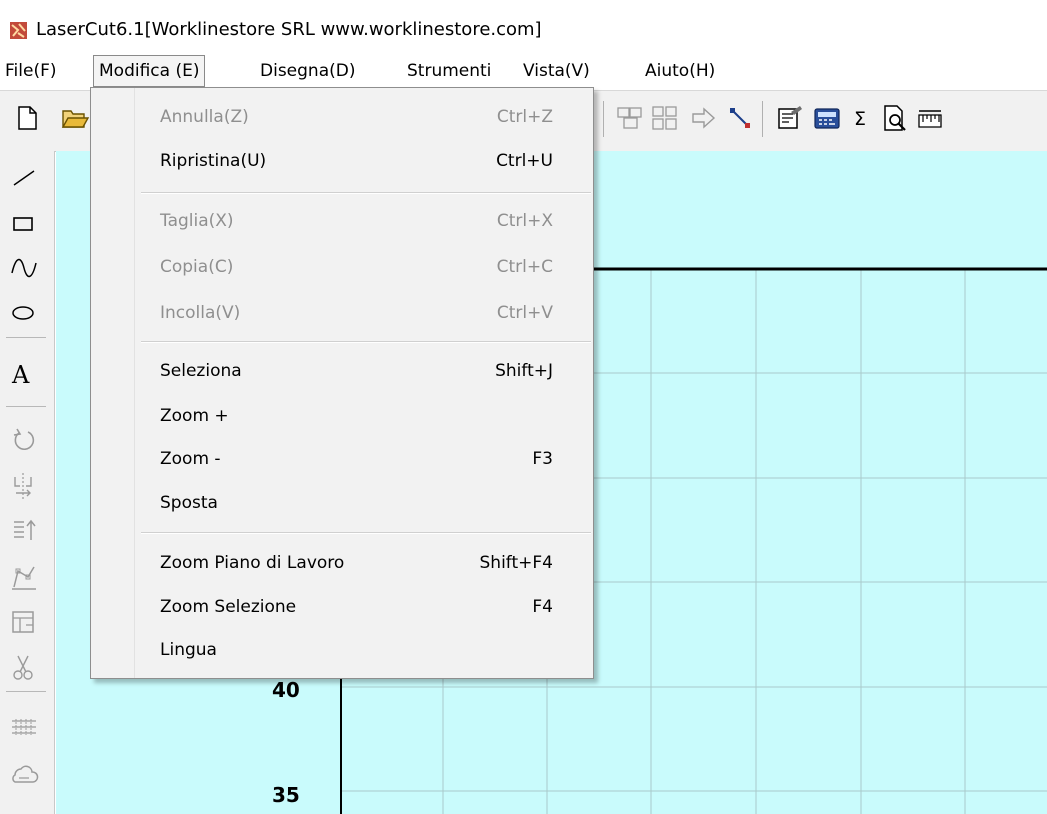  What do you see at coordinates (28, 118) in the screenshot?
I see `new-file-icon` at bounding box center [28, 118].